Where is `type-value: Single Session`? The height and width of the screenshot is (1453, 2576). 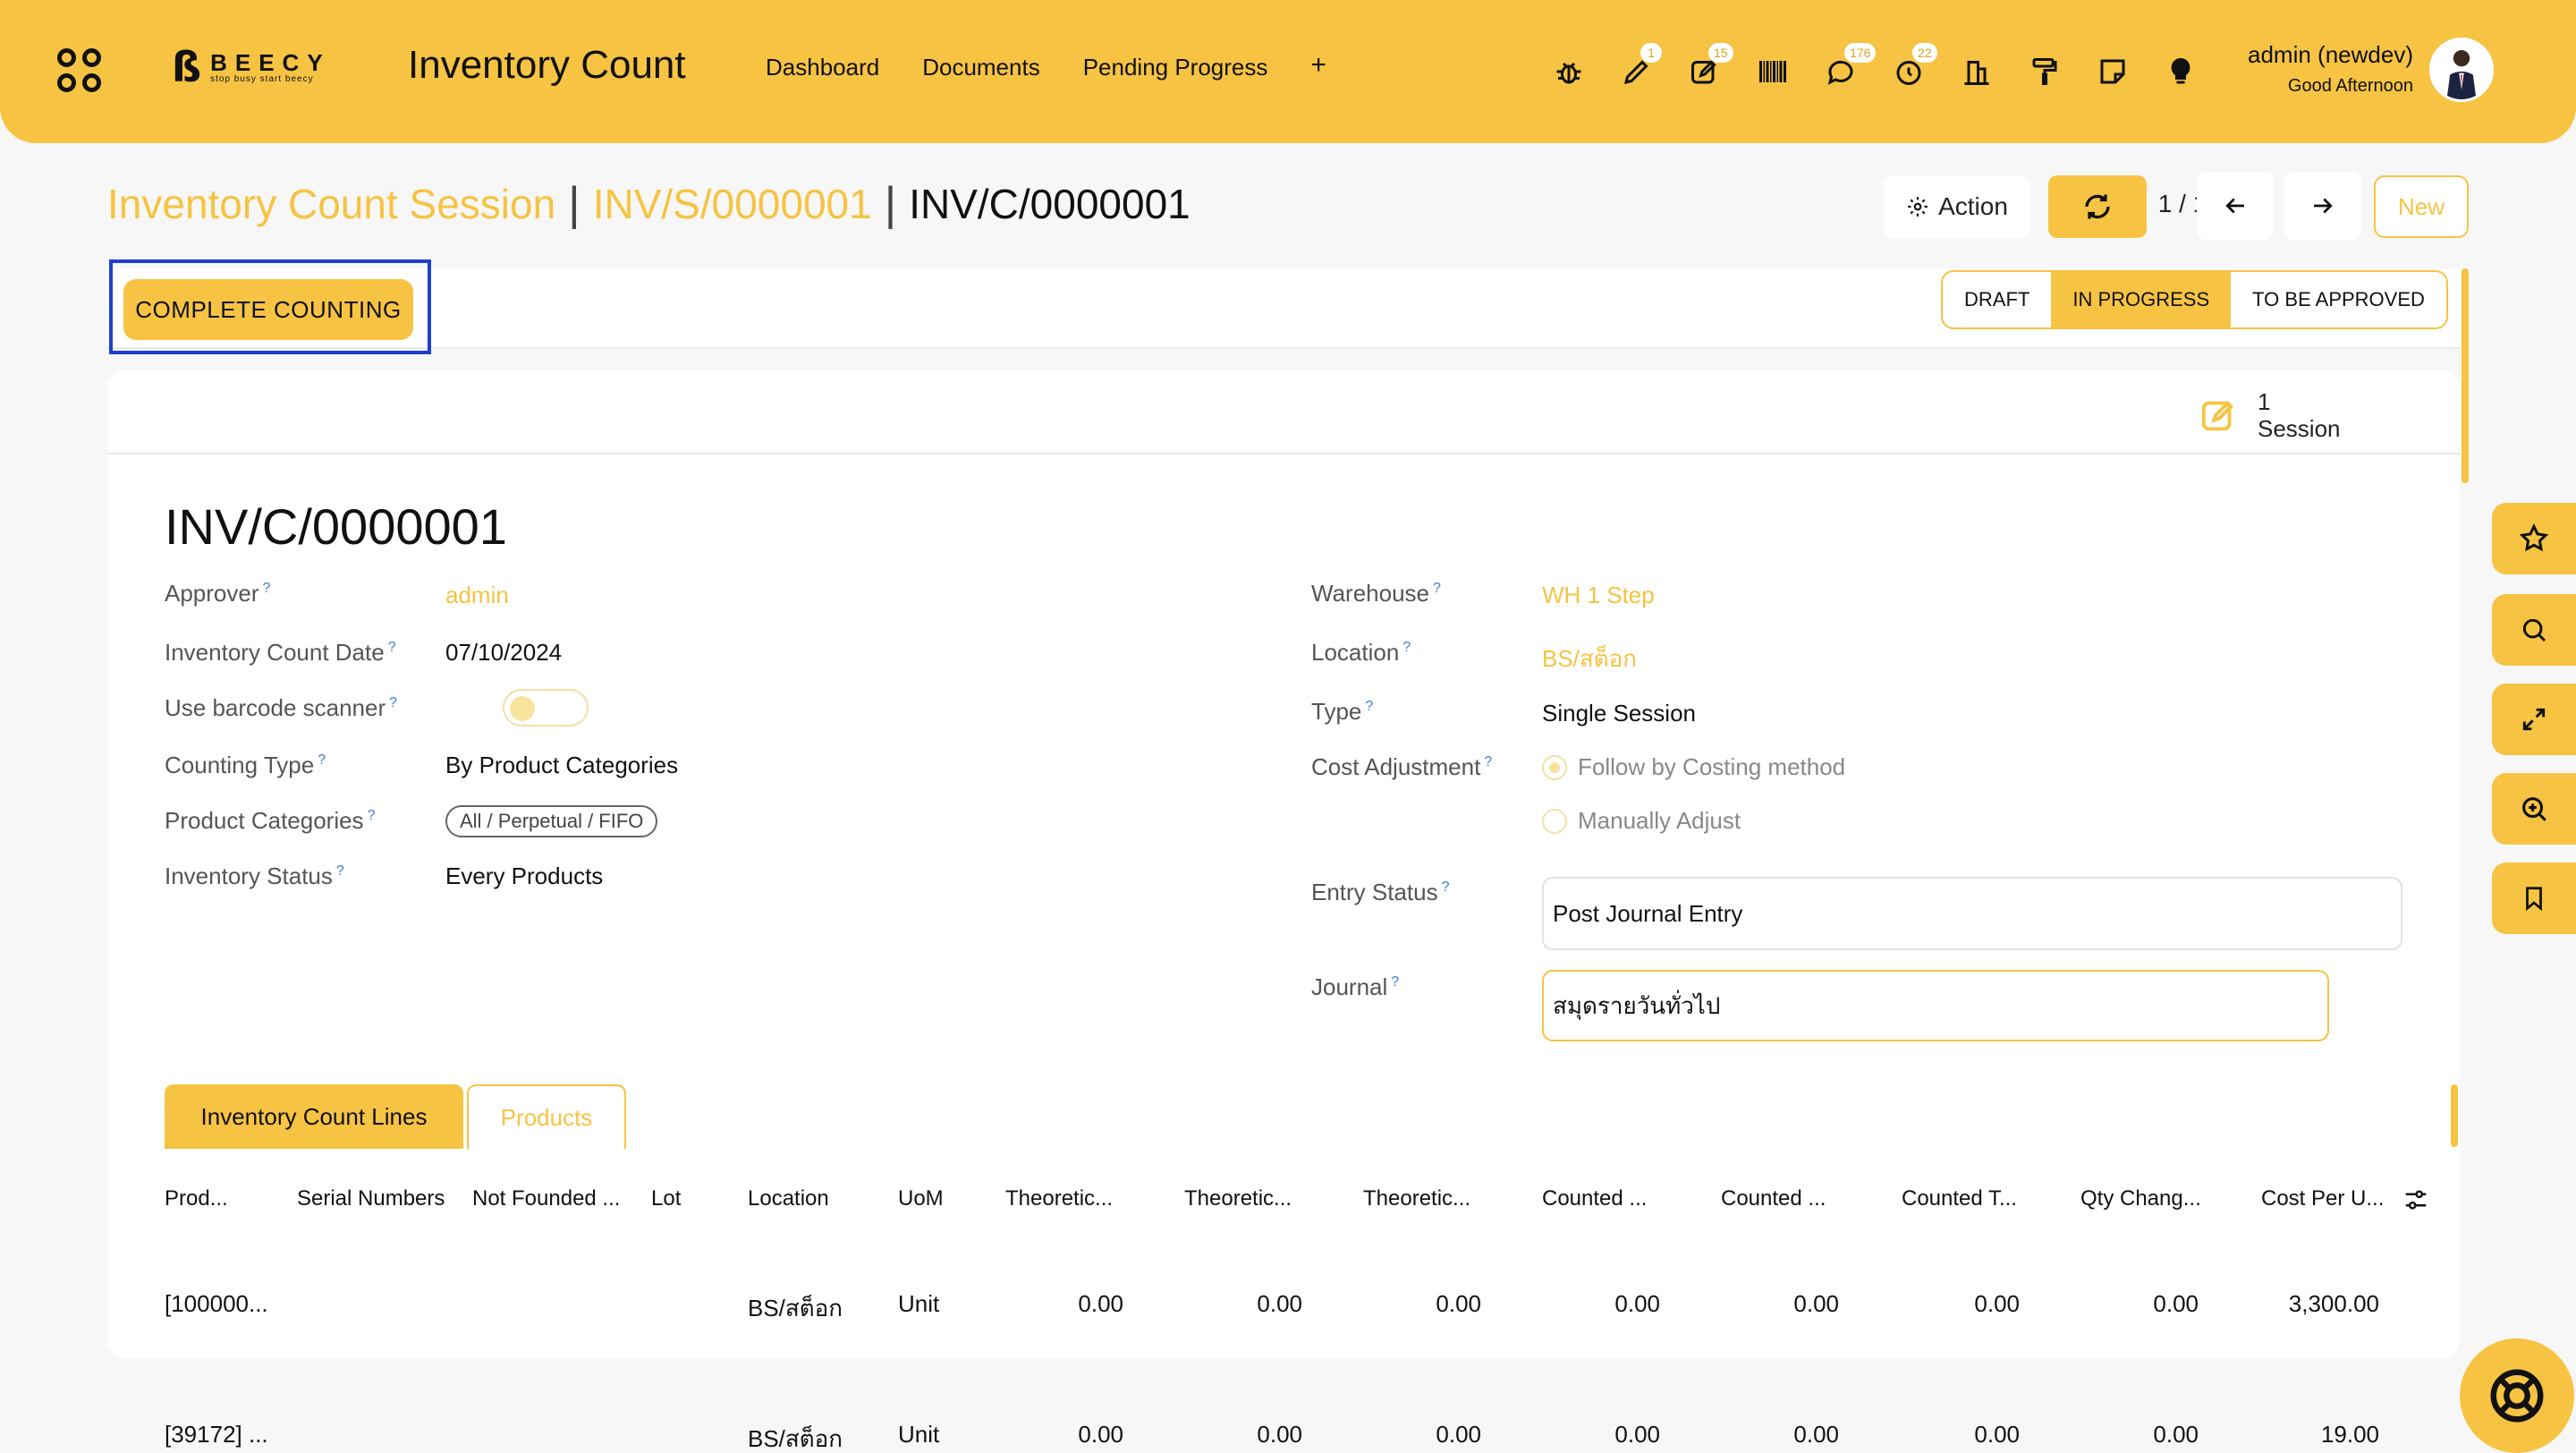 type-value: Single Session is located at coordinates (1619, 713).